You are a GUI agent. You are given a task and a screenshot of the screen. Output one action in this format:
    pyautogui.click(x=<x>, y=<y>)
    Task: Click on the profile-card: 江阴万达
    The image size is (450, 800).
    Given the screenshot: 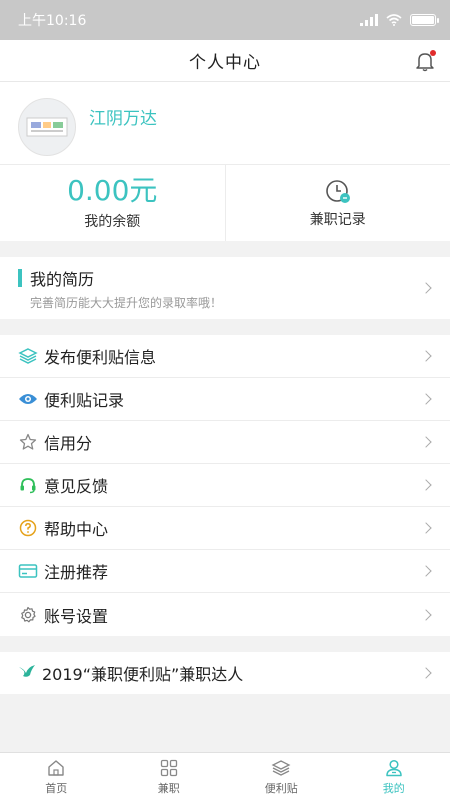 What is the action you would take?
    pyautogui.click(x=225, y=123)
    